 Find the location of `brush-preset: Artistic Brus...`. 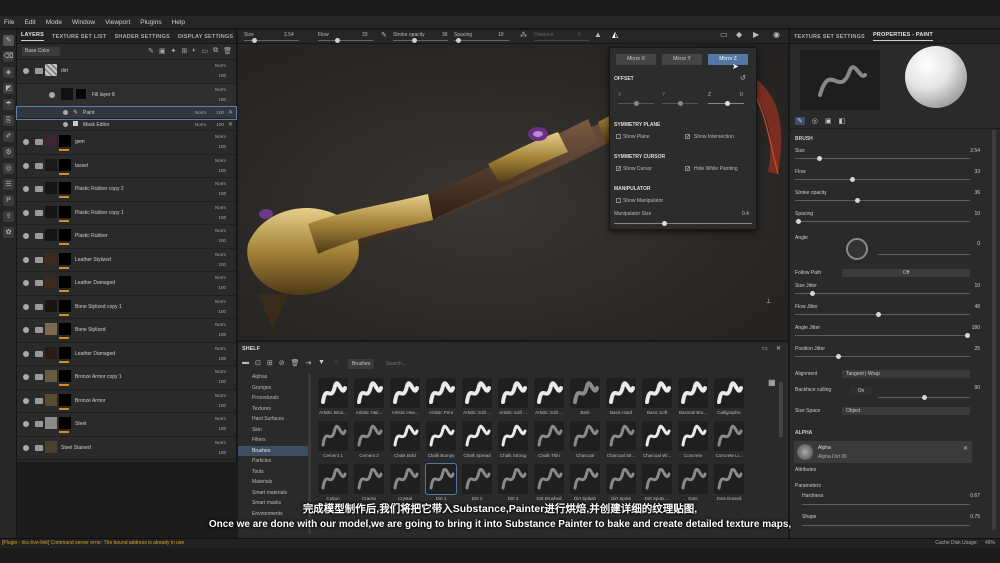

brush-preset: Artistic Brus... is located at coordinates (333, 400).